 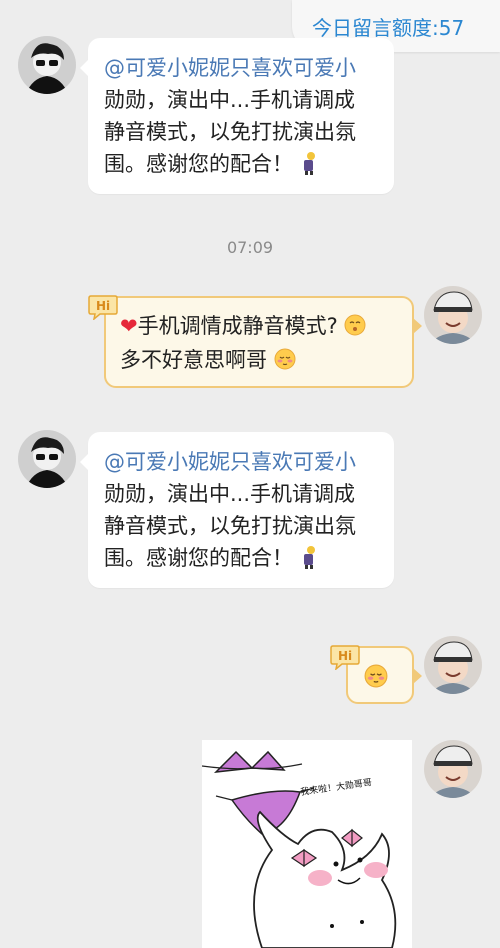 What do you see at coordinates (388, 28) in the screenshot?
I see `quota-label: 今日留言额度:57` at bounding box center [388, 28].